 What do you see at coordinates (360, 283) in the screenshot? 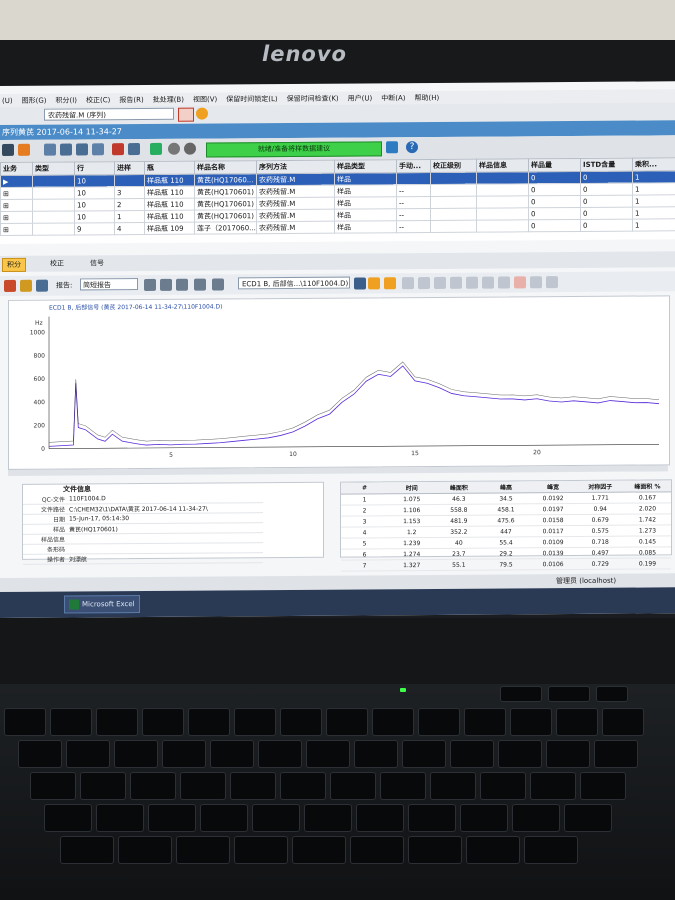
I see `dropdown-icon` at bounding box center [360, 283].